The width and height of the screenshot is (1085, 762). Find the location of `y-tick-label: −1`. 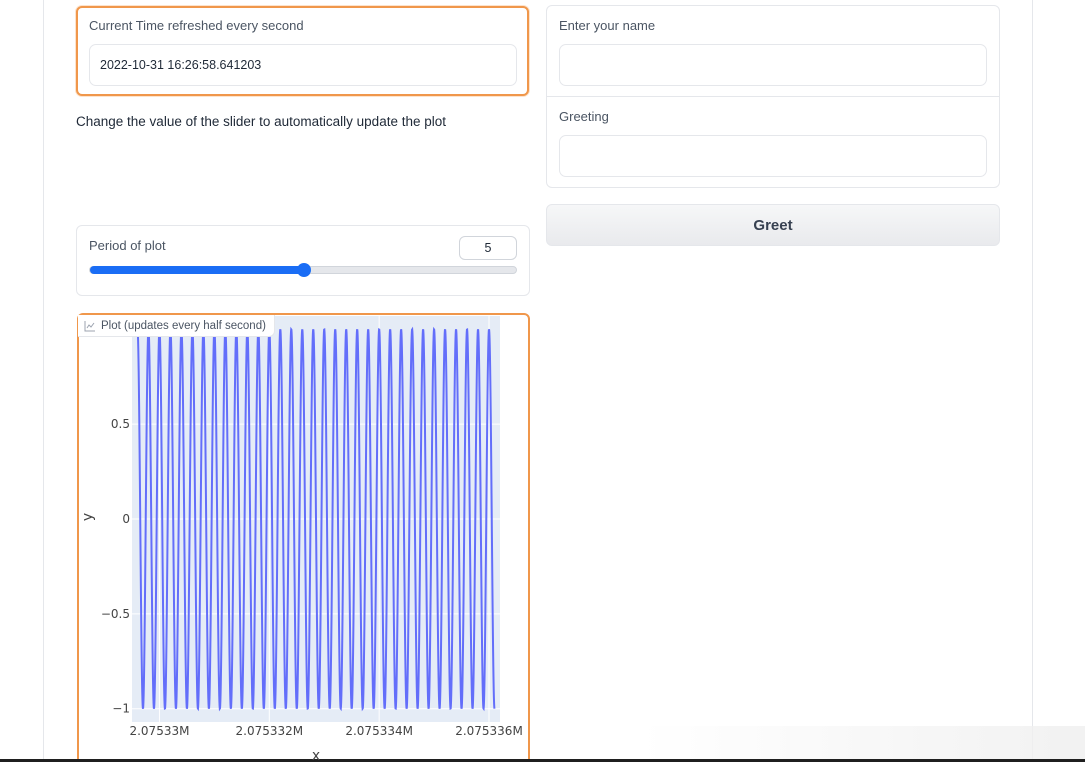

y-tick-label: −1 is located at coordinates (121, 709).